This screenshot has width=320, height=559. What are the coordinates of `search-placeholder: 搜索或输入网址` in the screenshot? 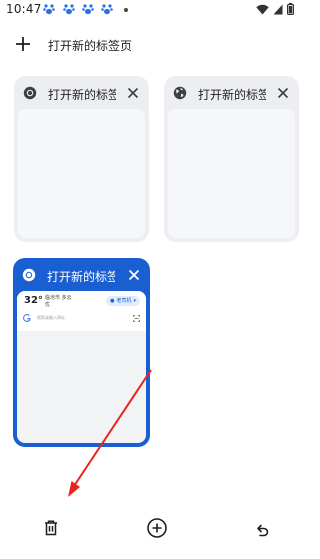 It's located at (51, 317).